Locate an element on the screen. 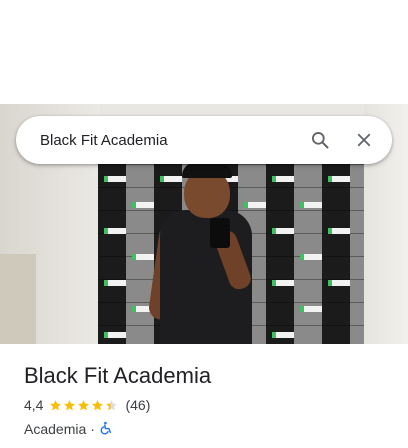  rating-stars is located at coordinates (84, 405).